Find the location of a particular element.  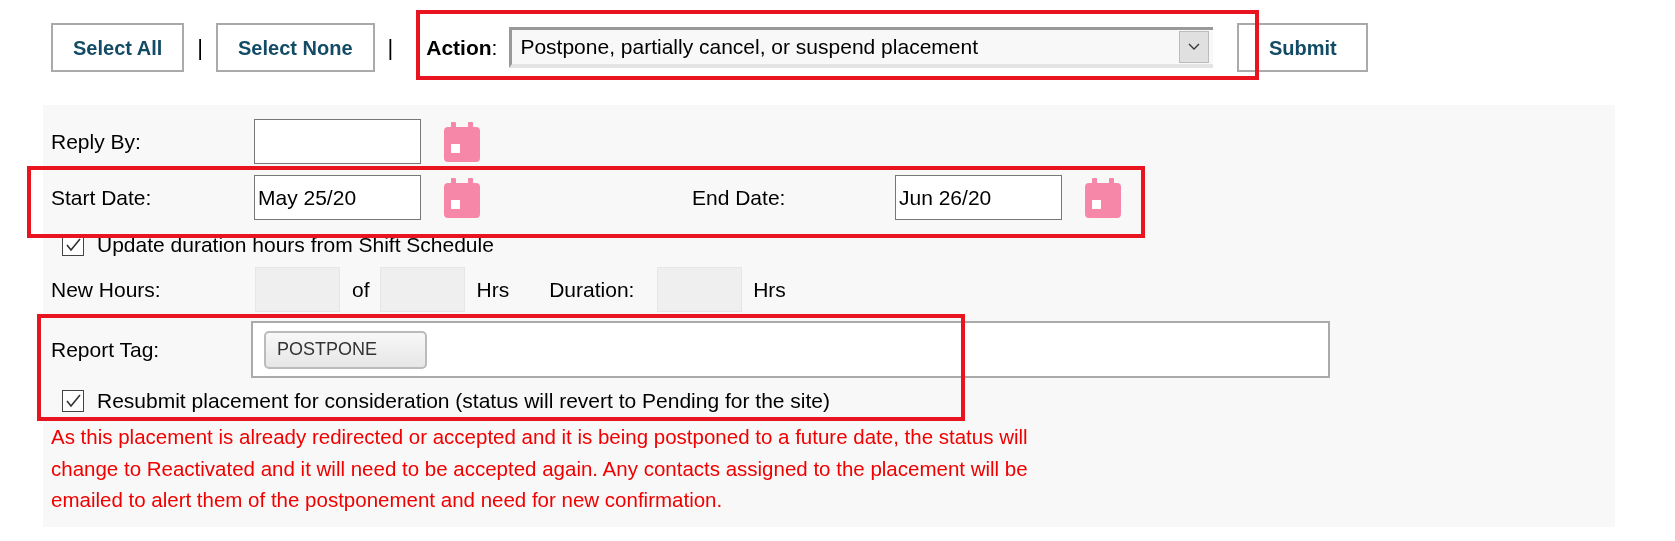

warning-text: As this placement is already redirected or accepted and it is being postponed to a future date, the status will change to Reactivated and it will need to be accepted again. Any contacts assigned to the placement will be emailed to alert them of the postponement and need for new confirmation. is located at coordinates (540, 468).